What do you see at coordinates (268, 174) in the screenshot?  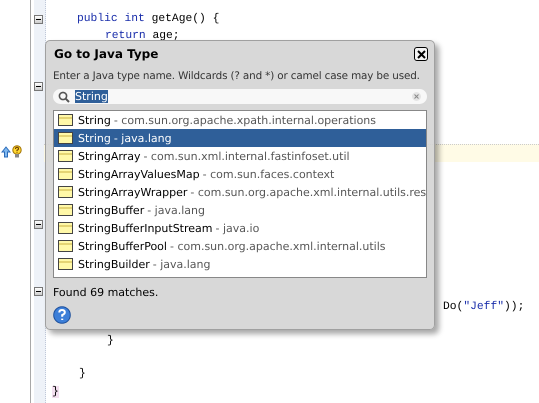 I see `package-name: - com.sun.faces.context` at bounding box center [268, 174].